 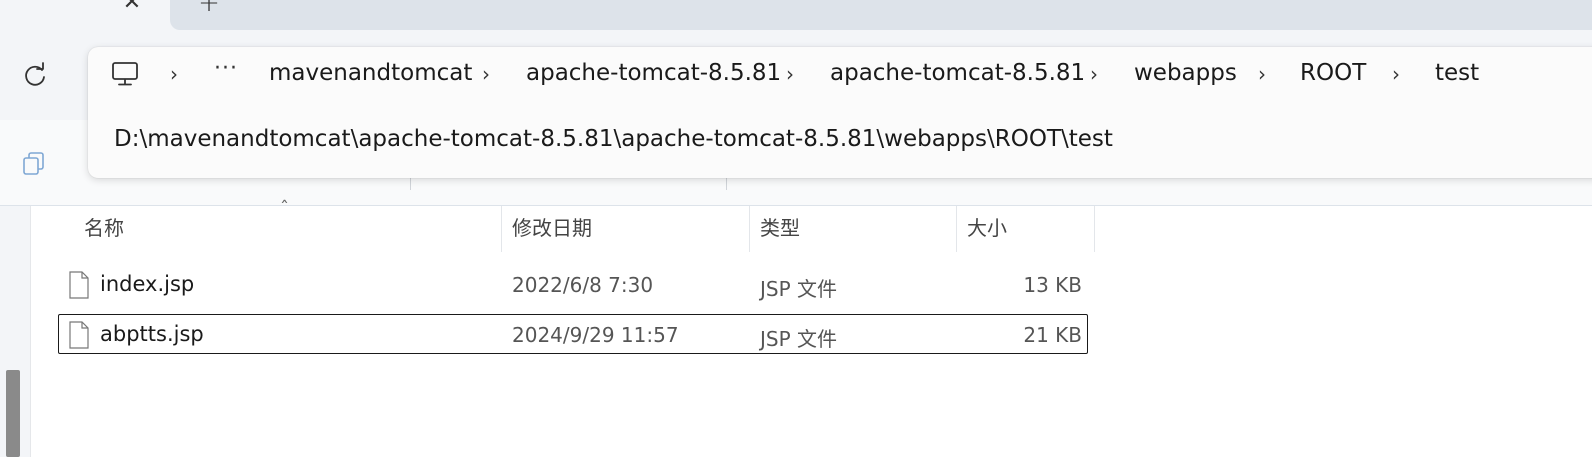 I want to click on file-modified: 2022/6/8 7:30, so click(x=583, y=285).